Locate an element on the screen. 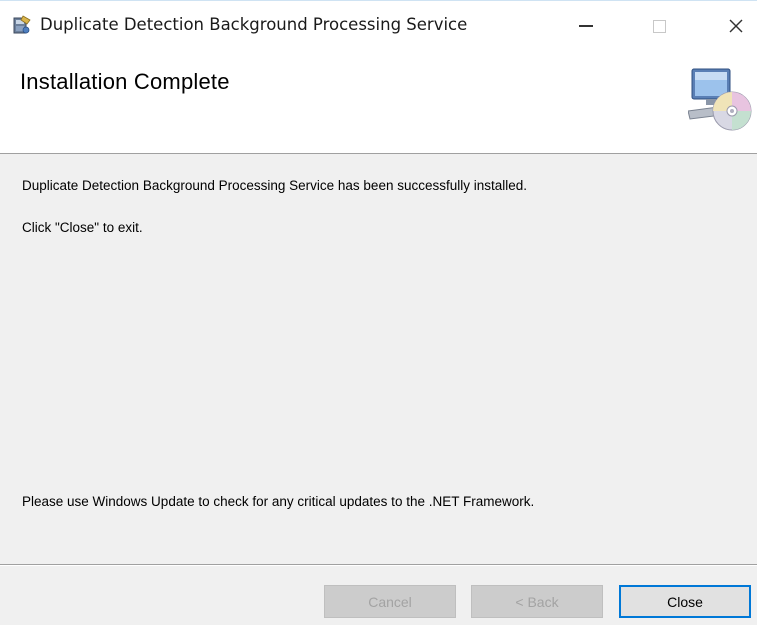  close-icon is located at coordinates (736, 26).